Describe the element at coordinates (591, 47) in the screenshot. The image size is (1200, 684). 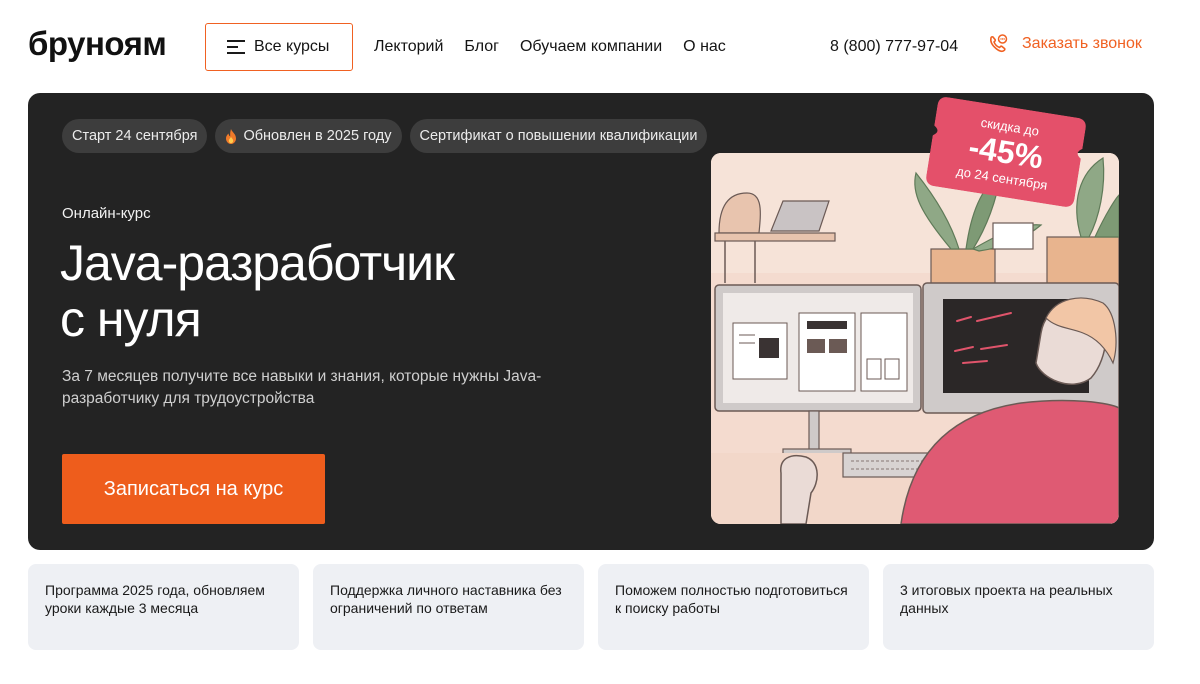
I see `nav-item-companies: Обучаем компании` at that location.